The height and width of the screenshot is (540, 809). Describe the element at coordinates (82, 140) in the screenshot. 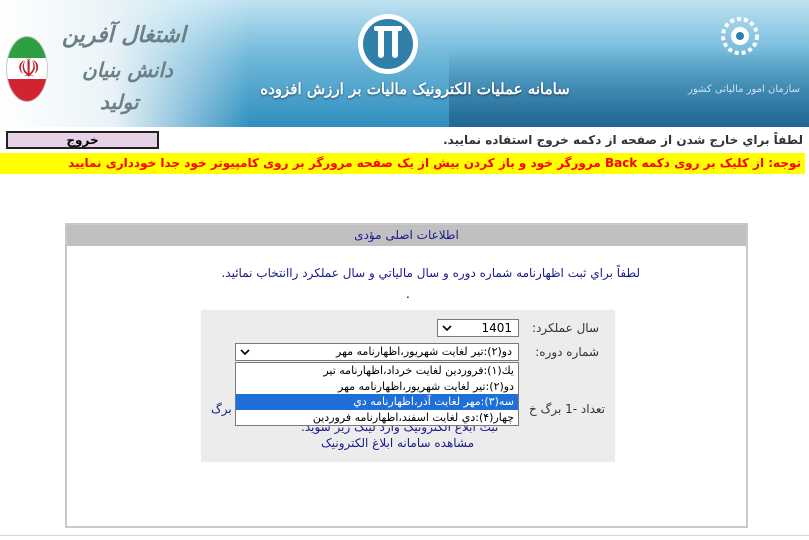

I see `exit-button: خروج` at that location.